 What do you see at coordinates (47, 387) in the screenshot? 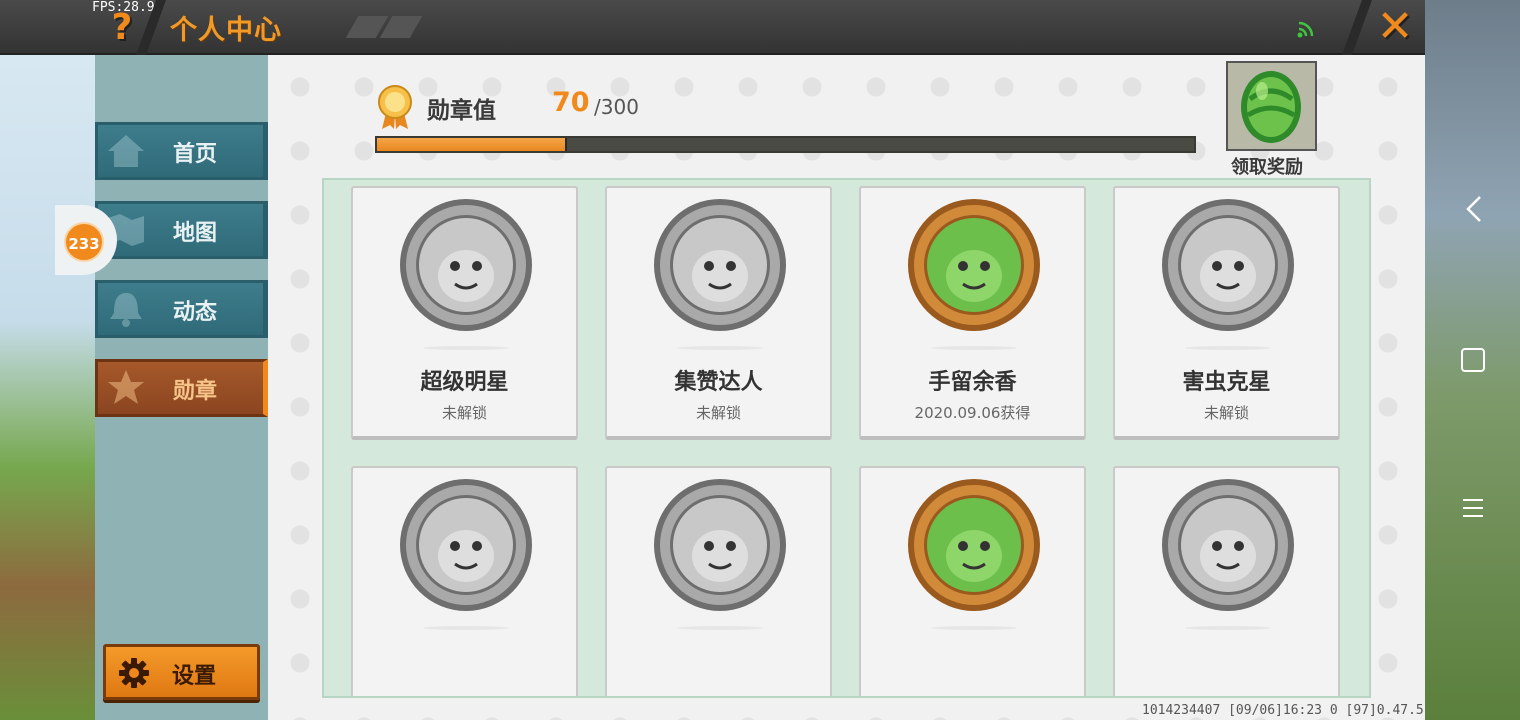
I see `background-scene-left` at bounding box center [47, 387].